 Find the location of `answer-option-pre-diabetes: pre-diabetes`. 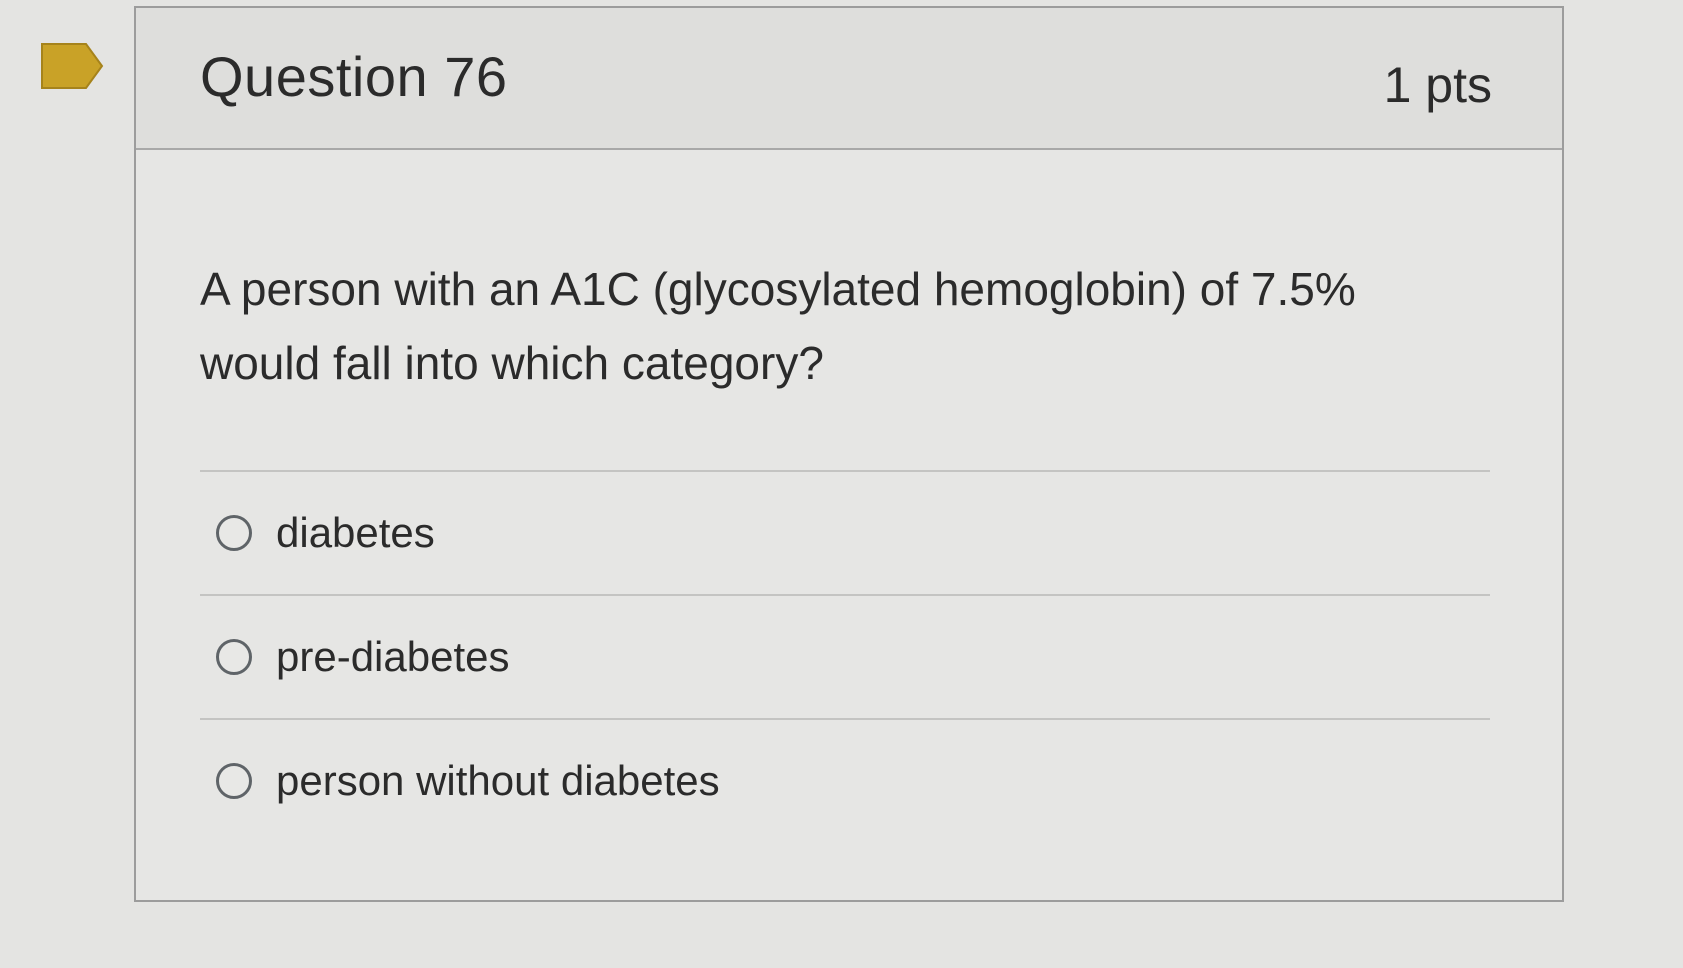

answer-option-pre-diabetes: pre-diabetes is located at coordinates (845, 656).